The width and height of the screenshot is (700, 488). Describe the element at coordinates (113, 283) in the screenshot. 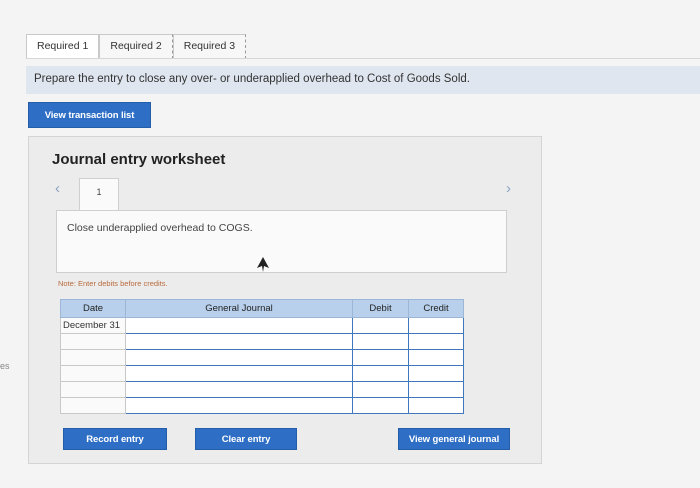

I see `note-text: Note: Enter debits before credits.` at that location.